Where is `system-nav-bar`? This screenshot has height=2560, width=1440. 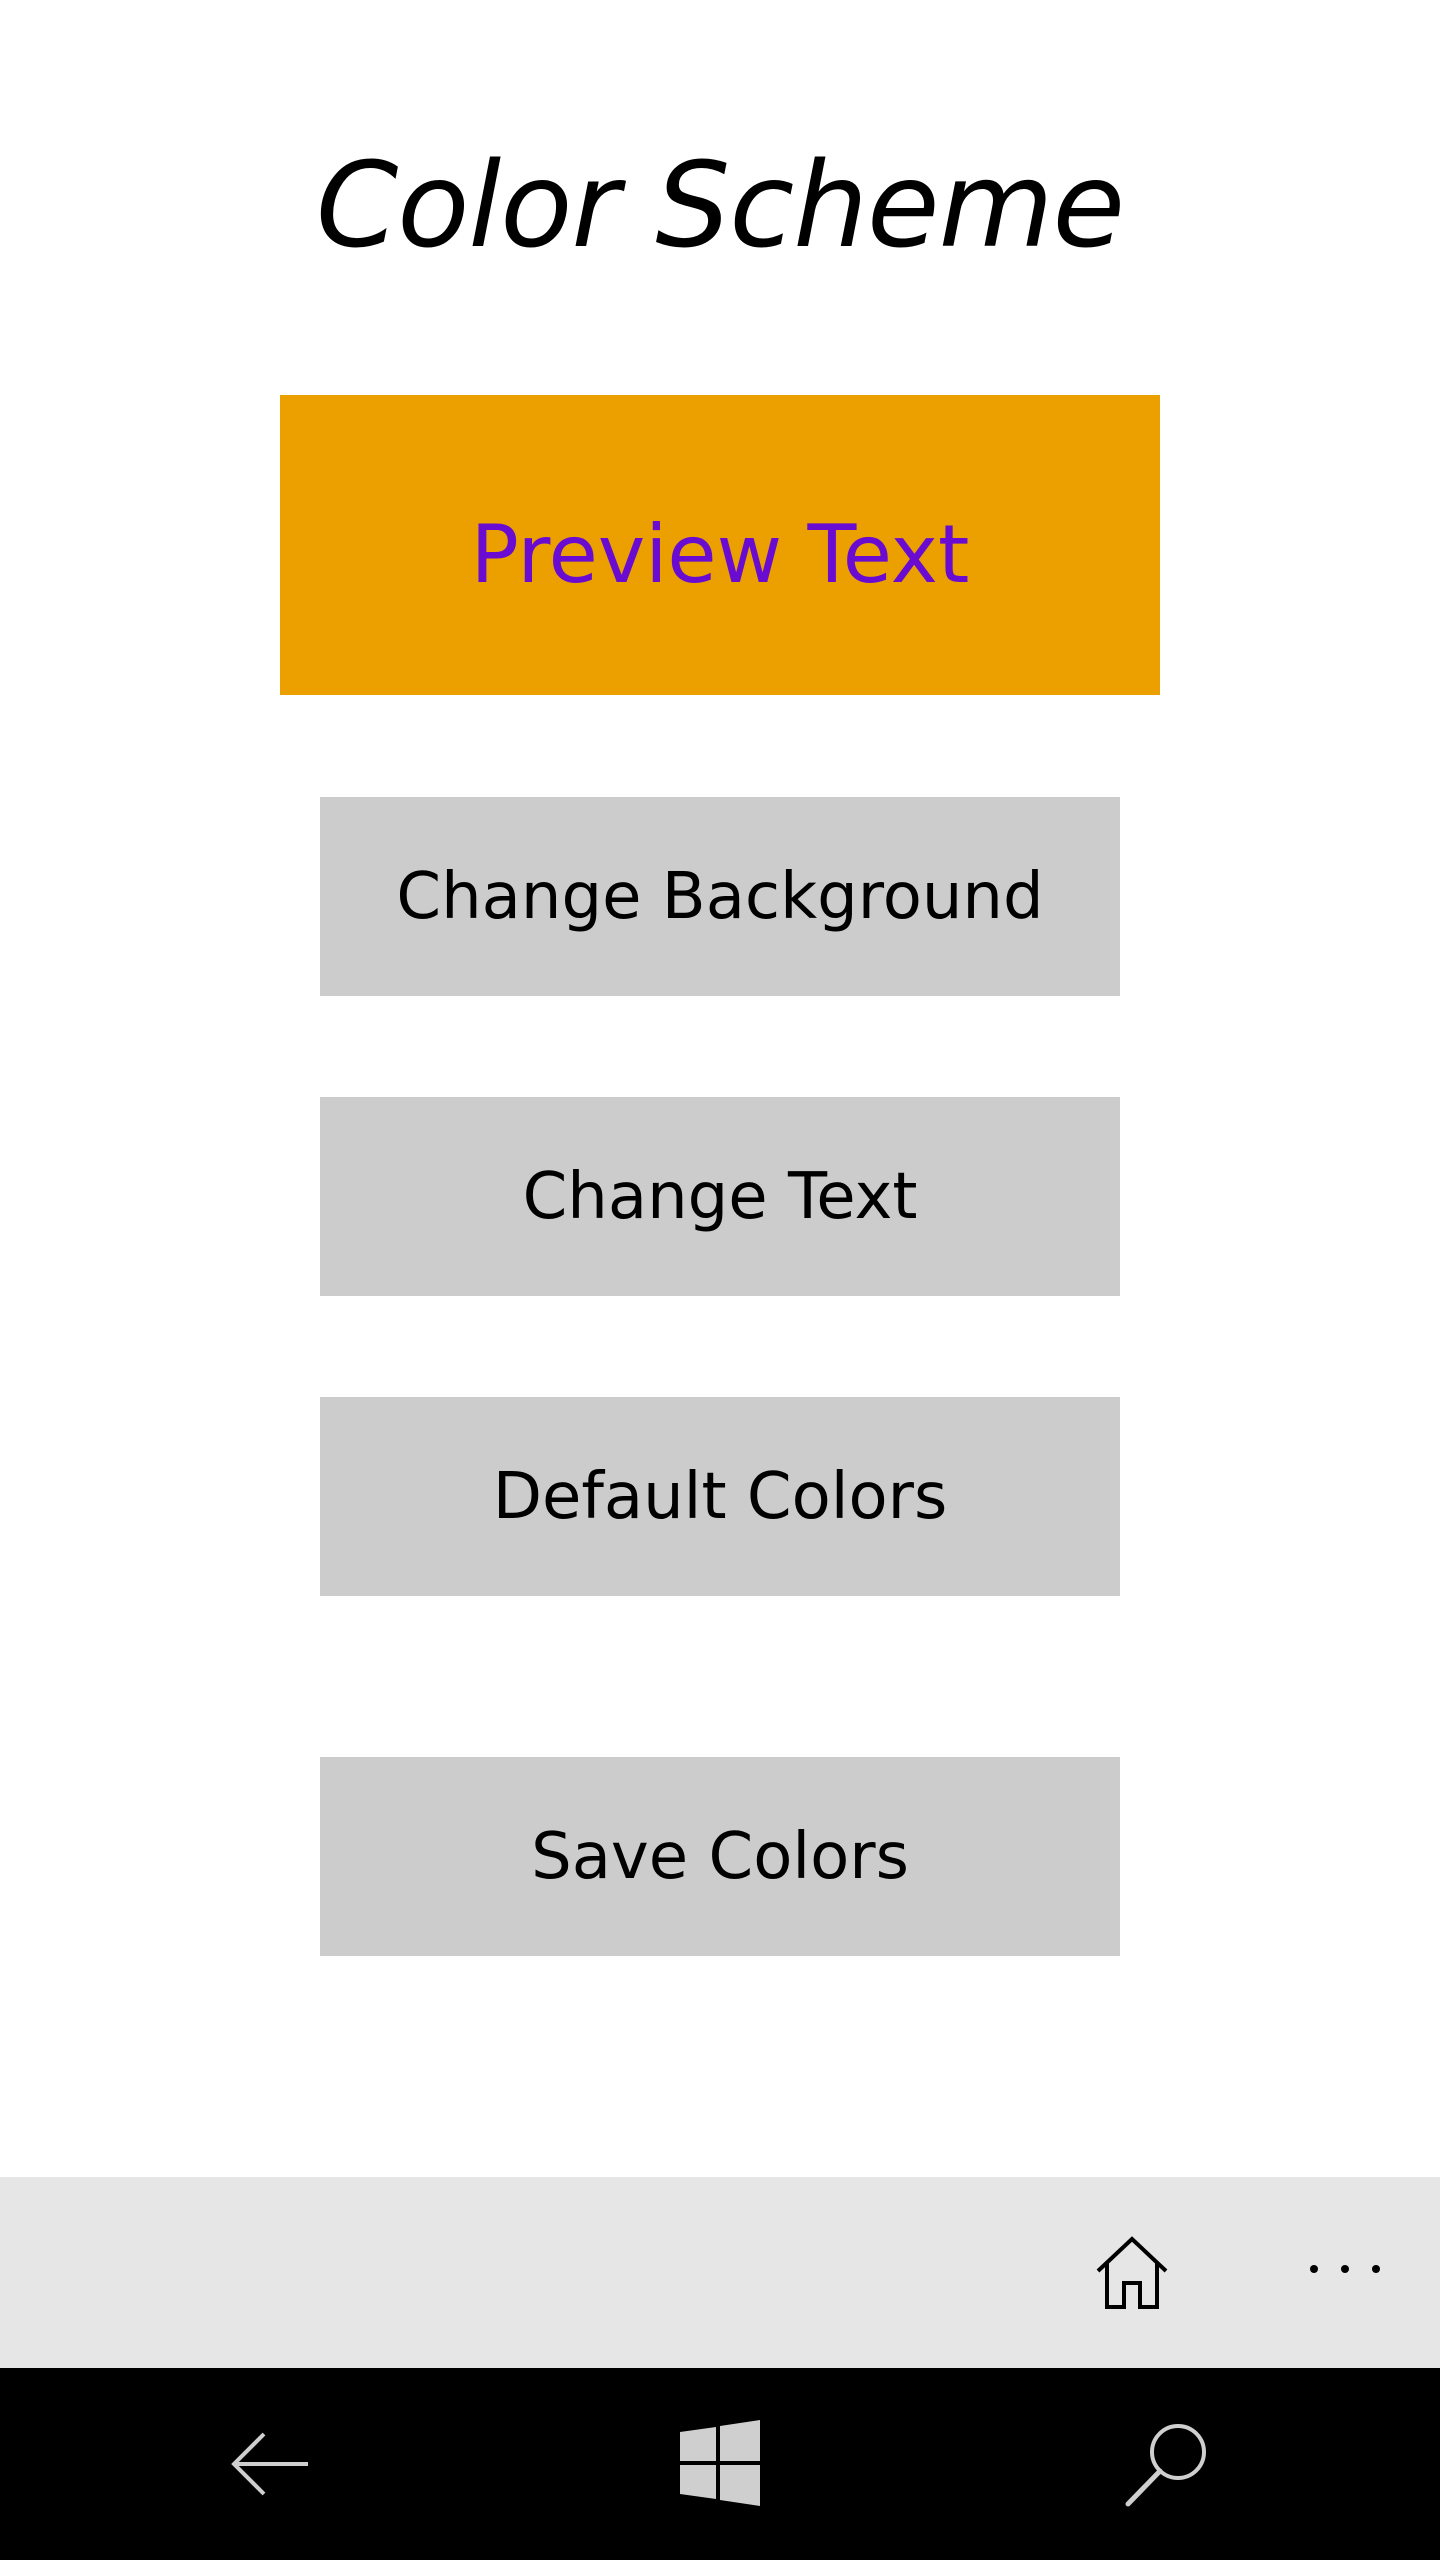 system-nav-bar is located at coordinates (720, 2464).